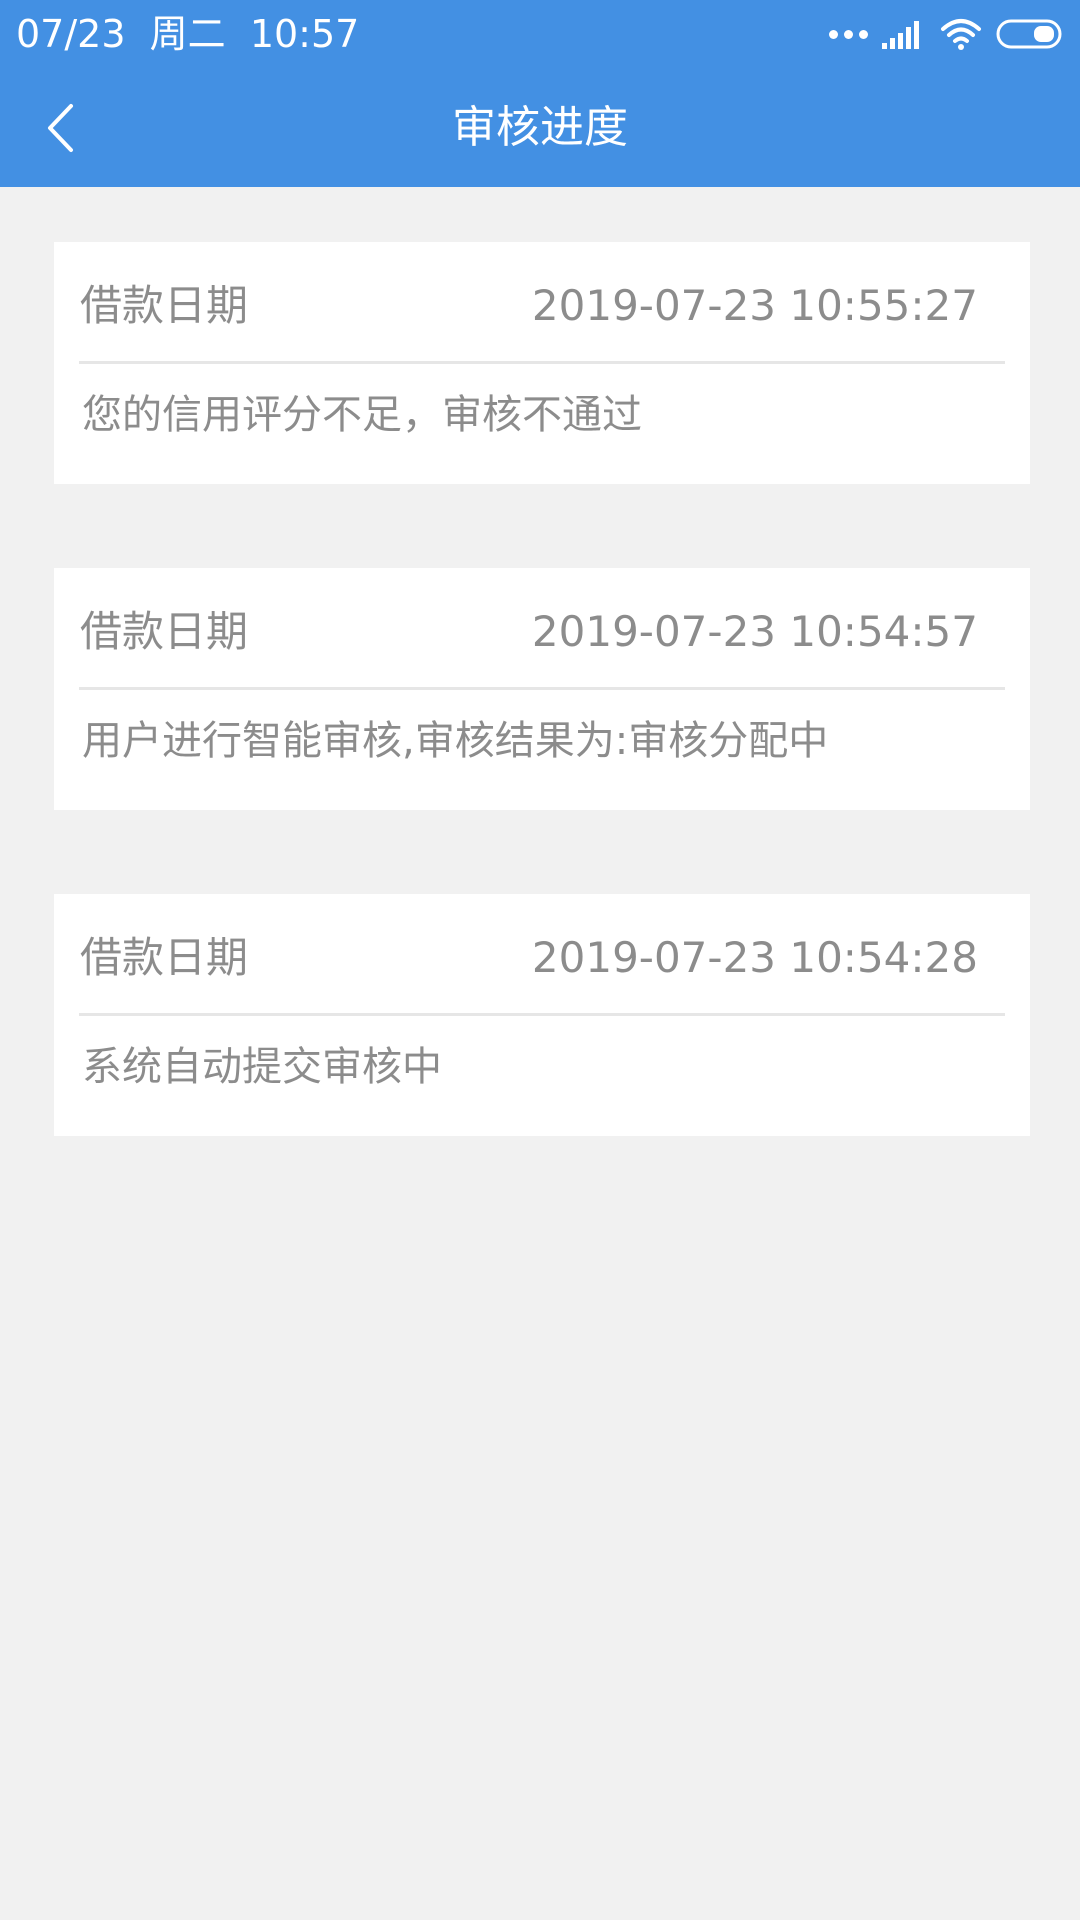 The height and width of the screenshot is (1920, 1080). Describe the element at coordinates (188, 34) in the screenshot. I see `status-time: 07/23 周二 10:57` at that location.